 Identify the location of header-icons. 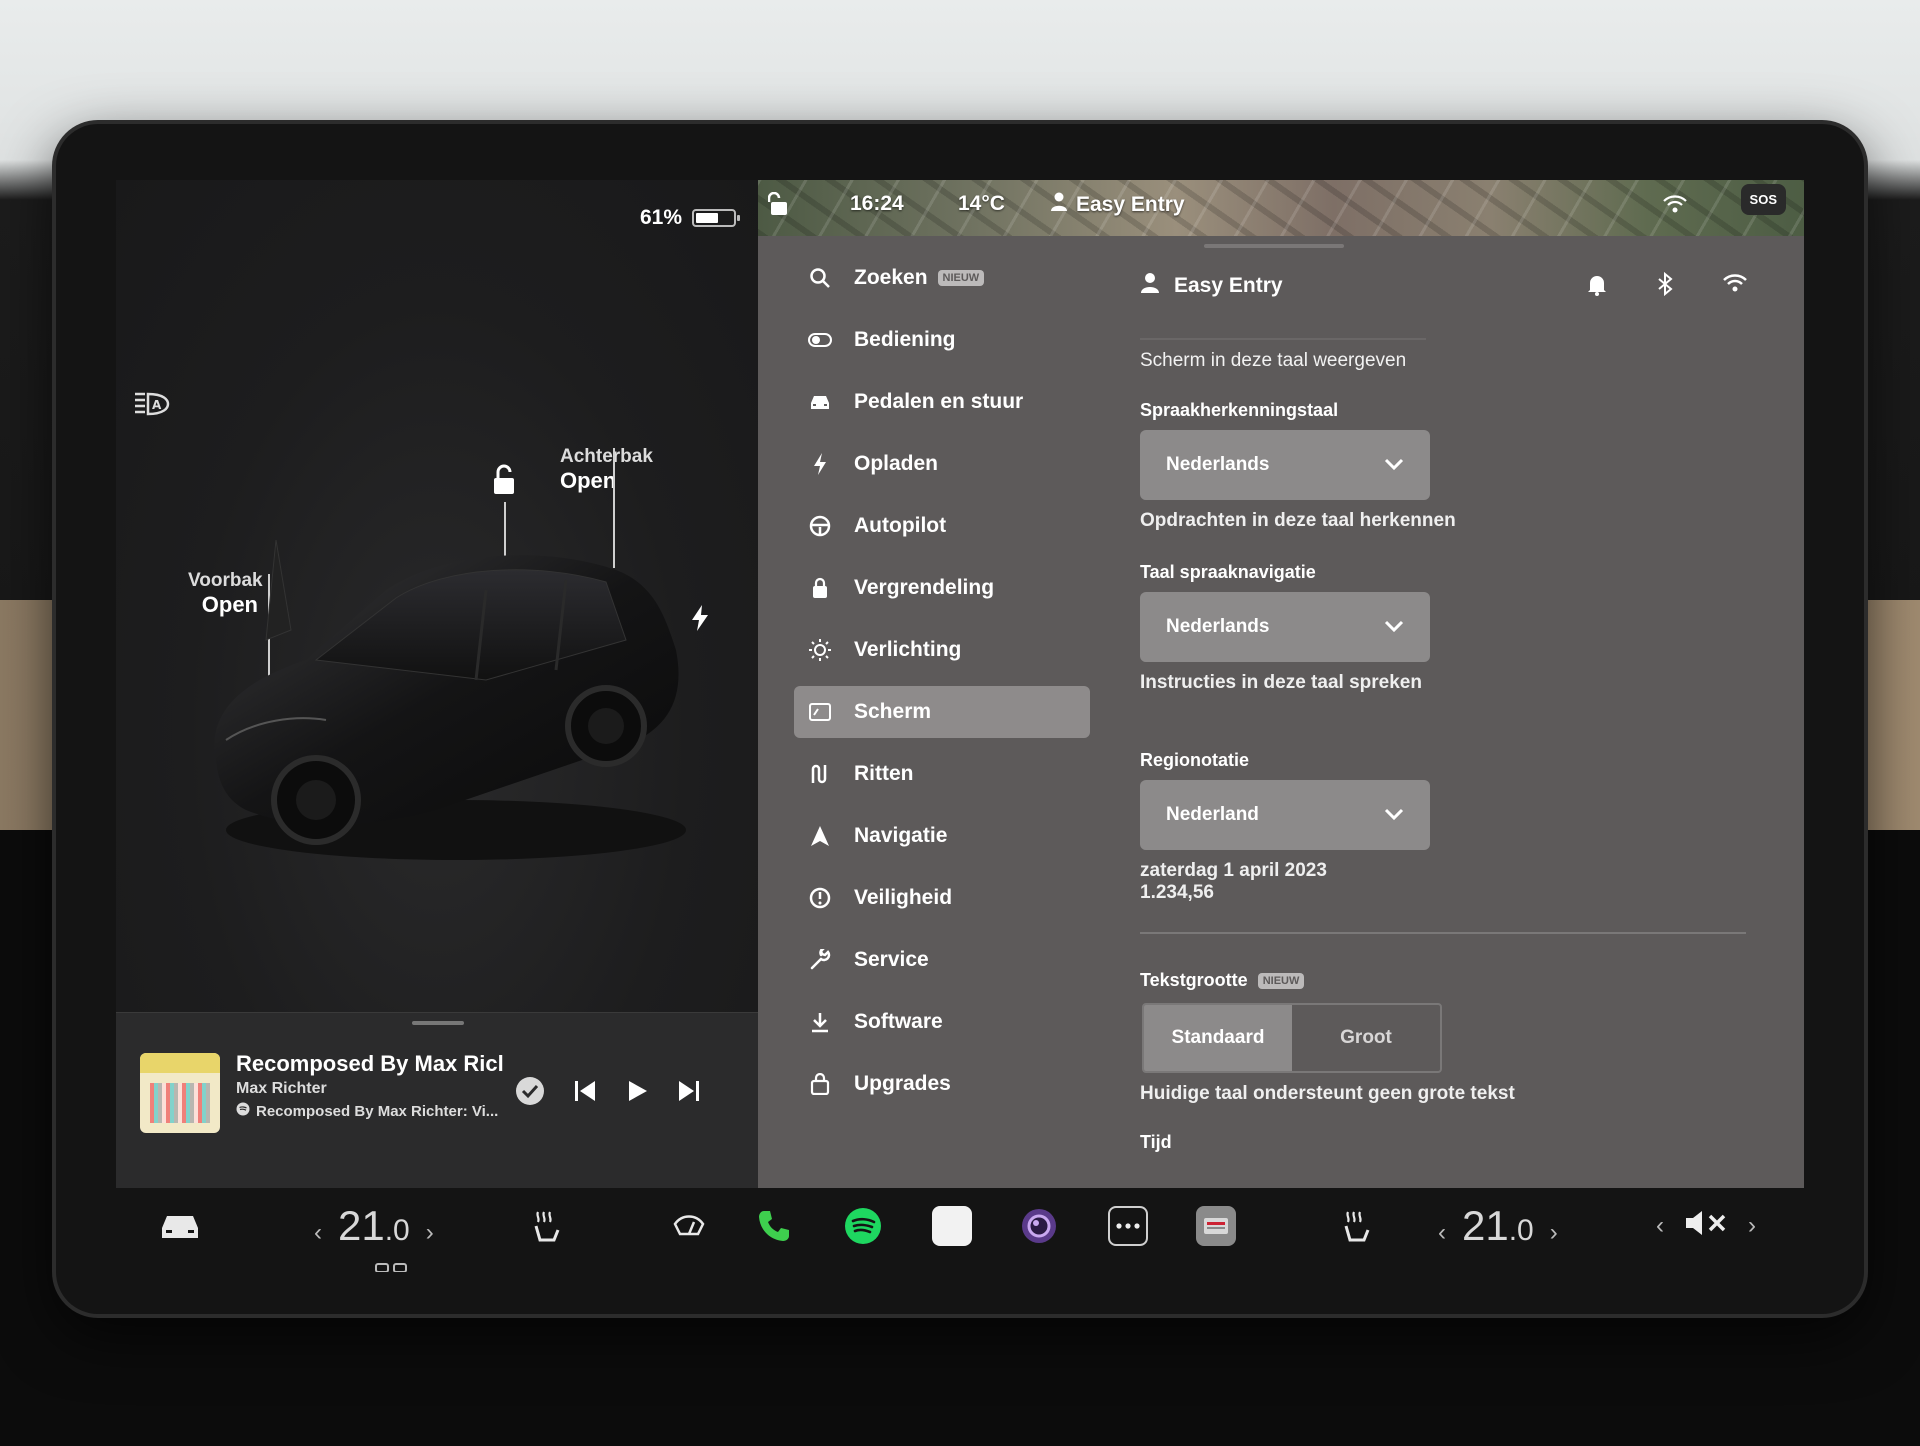
(1667, 286).